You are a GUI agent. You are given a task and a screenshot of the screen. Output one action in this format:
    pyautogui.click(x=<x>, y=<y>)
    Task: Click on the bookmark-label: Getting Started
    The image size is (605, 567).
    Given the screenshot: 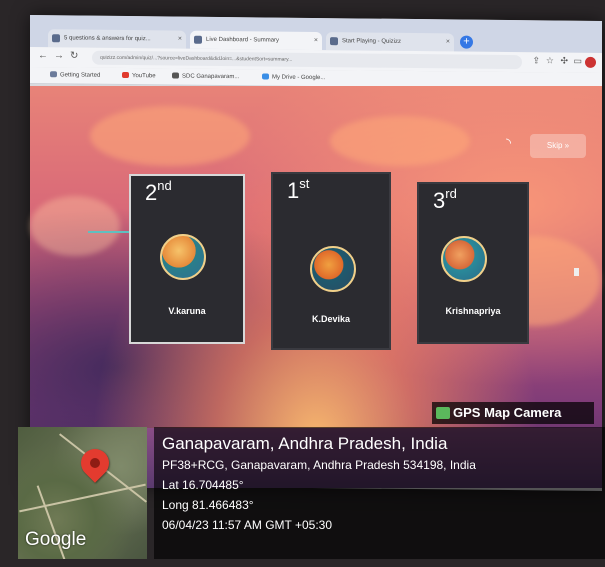 What is the action you would take?
    pyautogui.click(x=80, y=75)
    